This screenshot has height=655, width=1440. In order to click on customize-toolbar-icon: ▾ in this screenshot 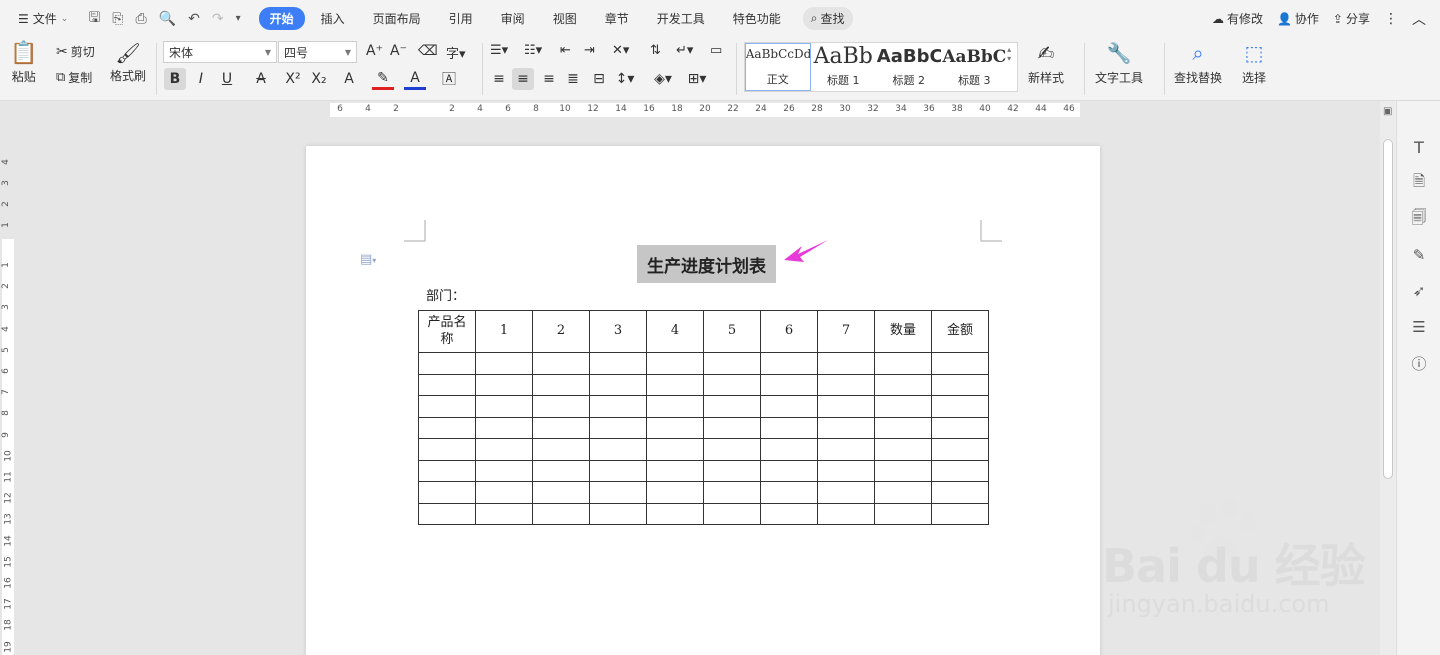, I will do `click(238, 18)`.